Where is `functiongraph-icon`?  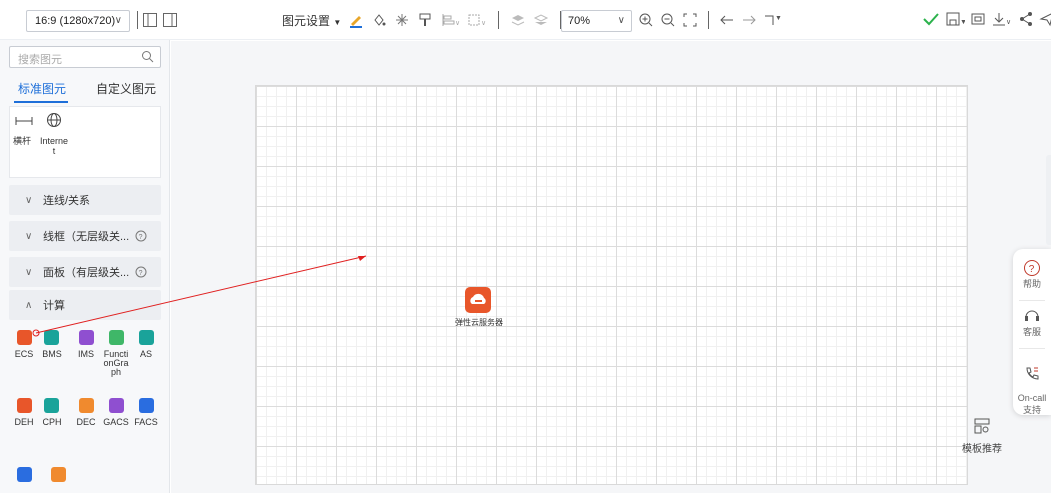
functiongraph-icon is located at coordinates (116, 337).